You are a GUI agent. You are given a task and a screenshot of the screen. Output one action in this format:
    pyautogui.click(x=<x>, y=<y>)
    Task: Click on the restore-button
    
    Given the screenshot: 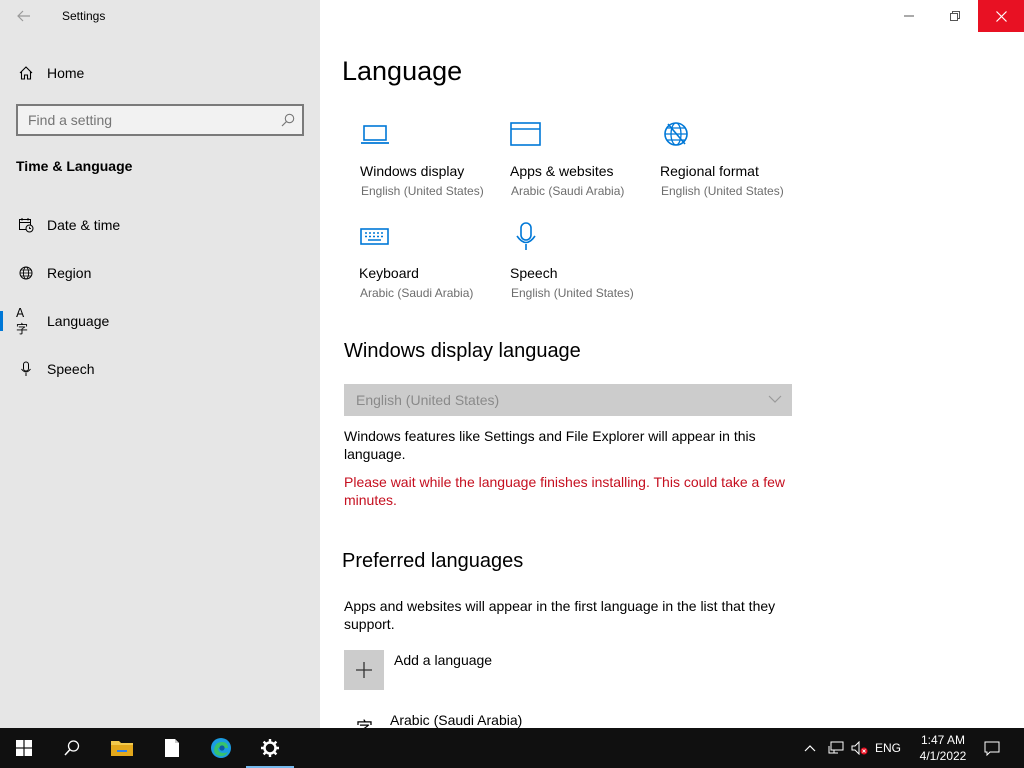 What is the action you would take?
    pyautogui.click(x=955, y=16)
    